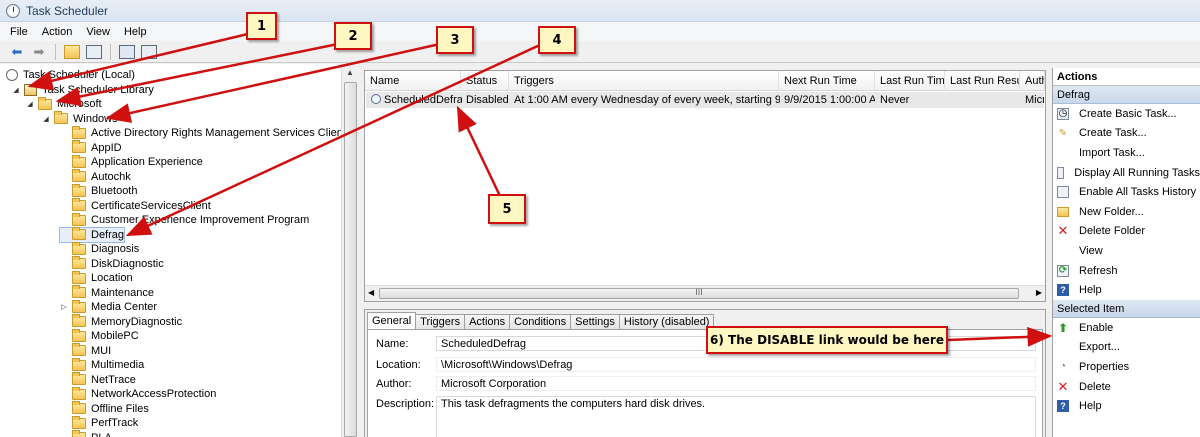 The height and width of the screenshot is (437, 1200). I want to click on tab-settings: Settings, so click(595, 322).